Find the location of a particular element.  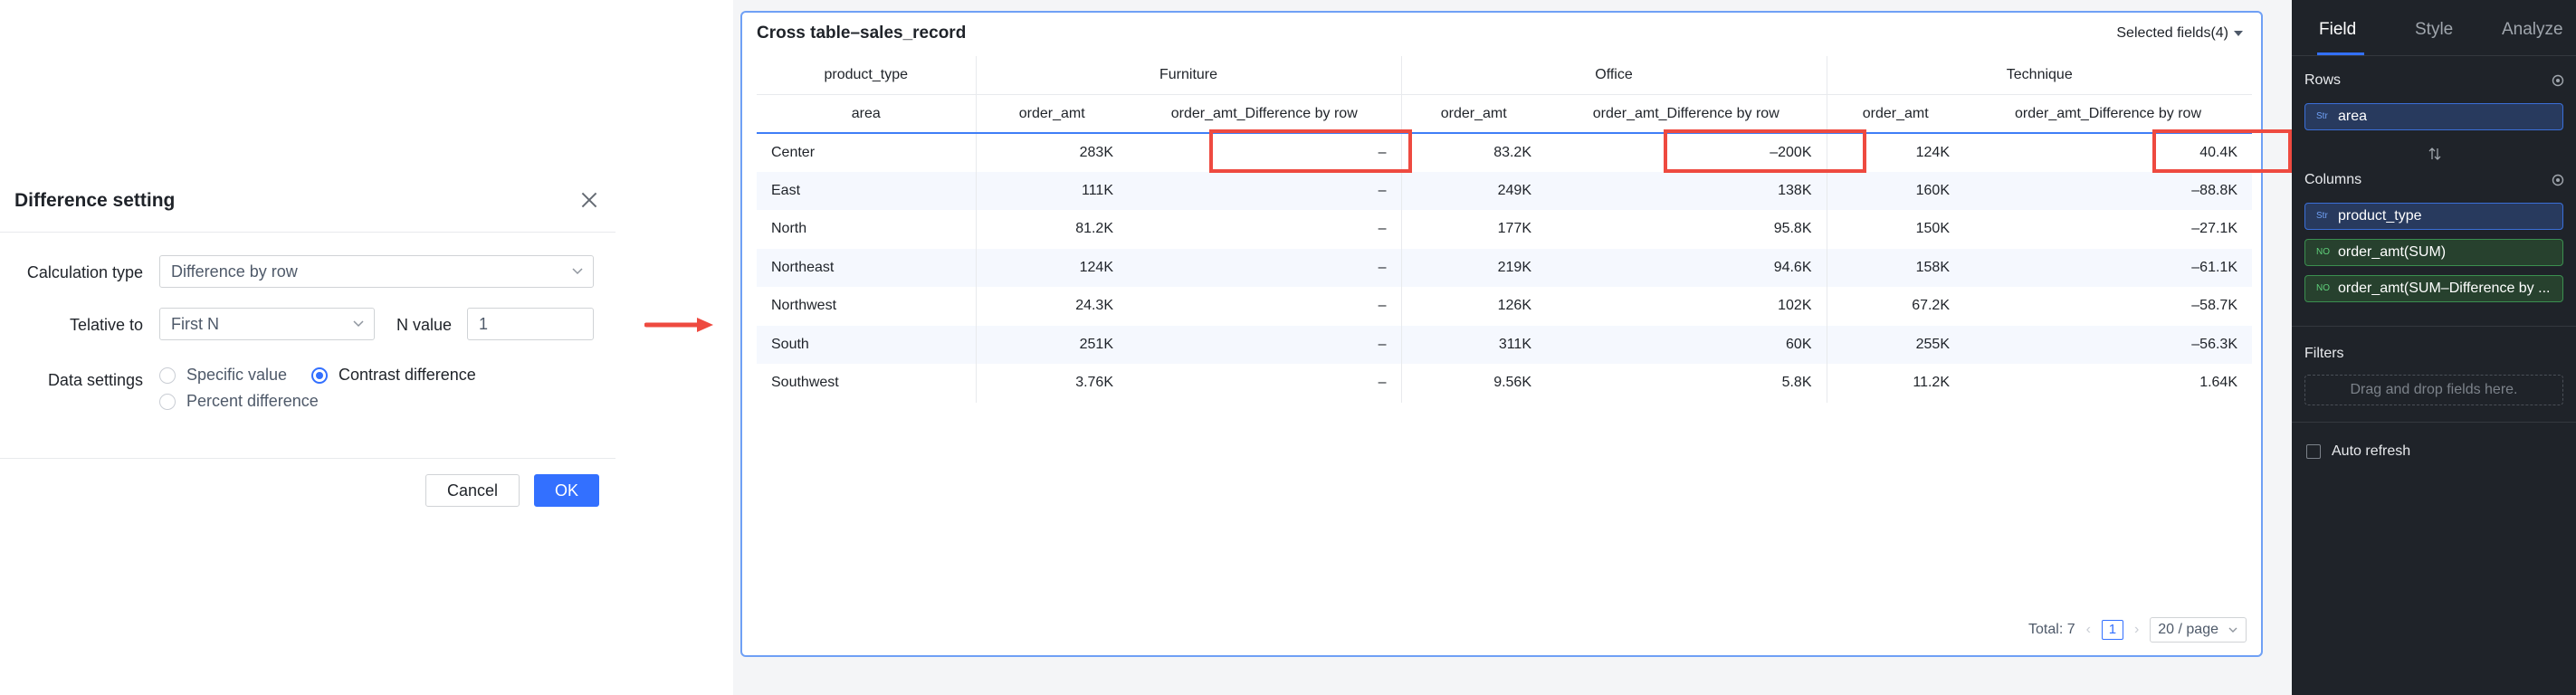

value-cell: 251K is located at coordinates (1052, 344).